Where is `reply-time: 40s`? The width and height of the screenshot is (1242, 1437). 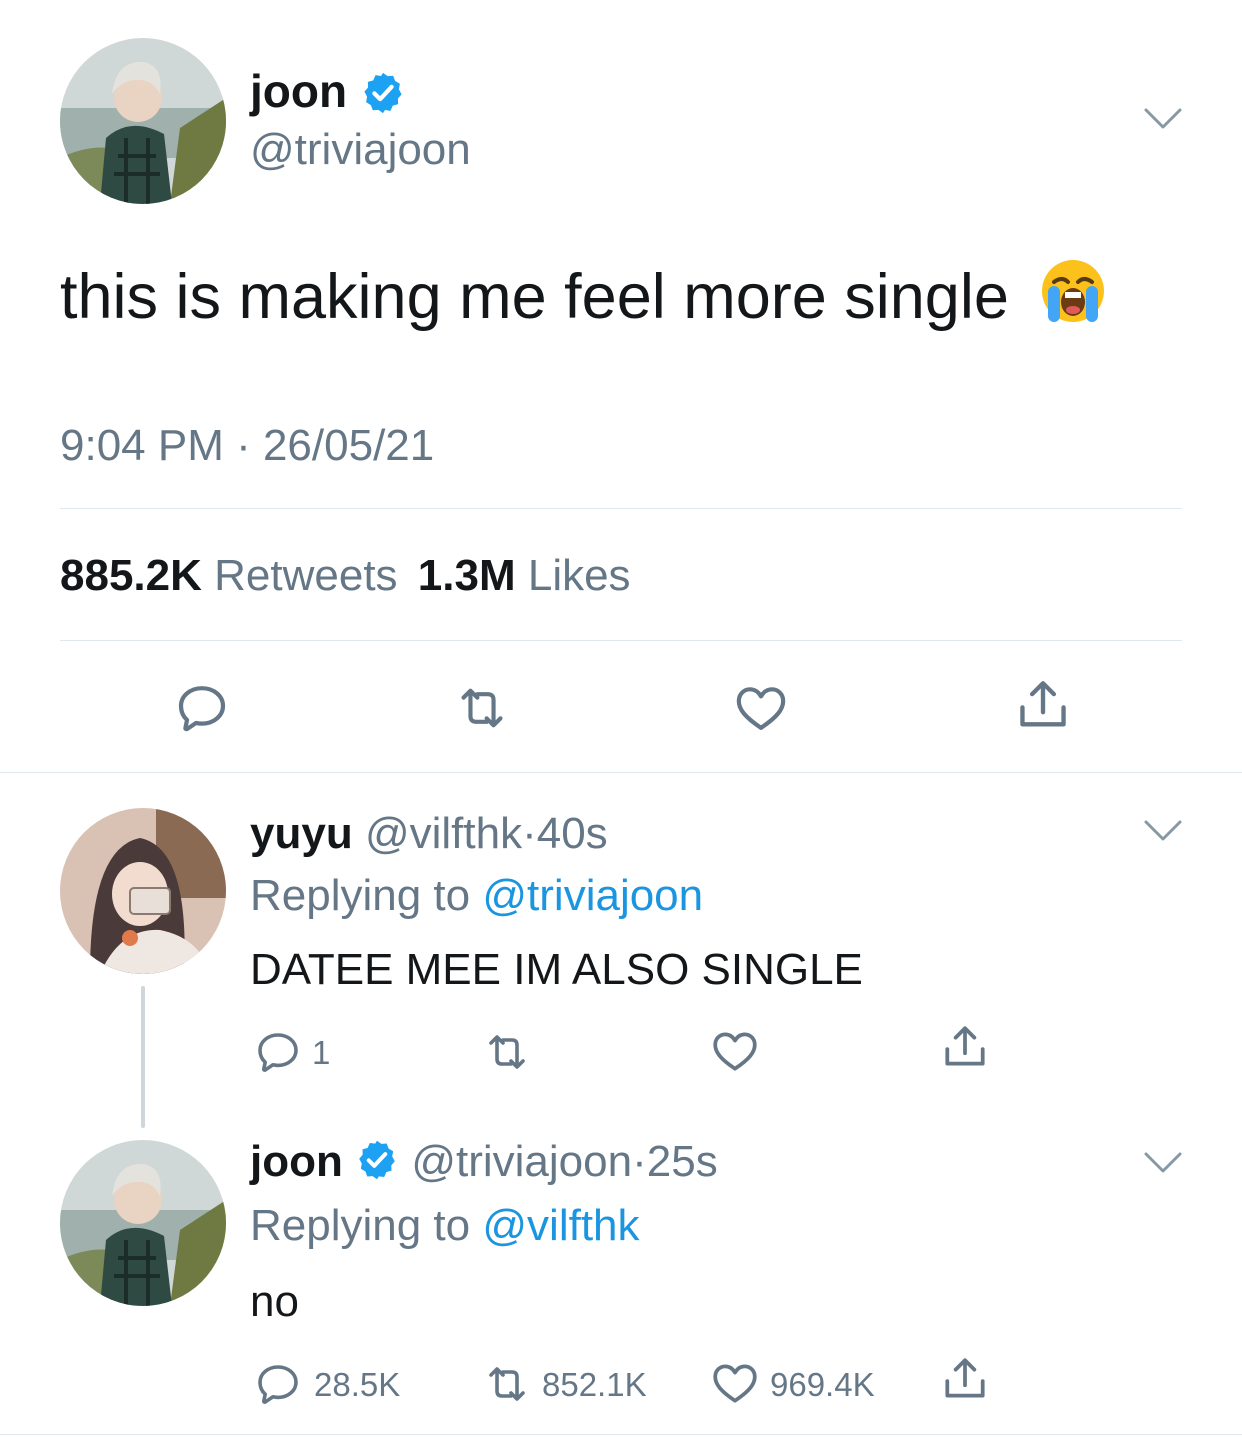 reply-time: 40s is located at coordinates (572, 833).